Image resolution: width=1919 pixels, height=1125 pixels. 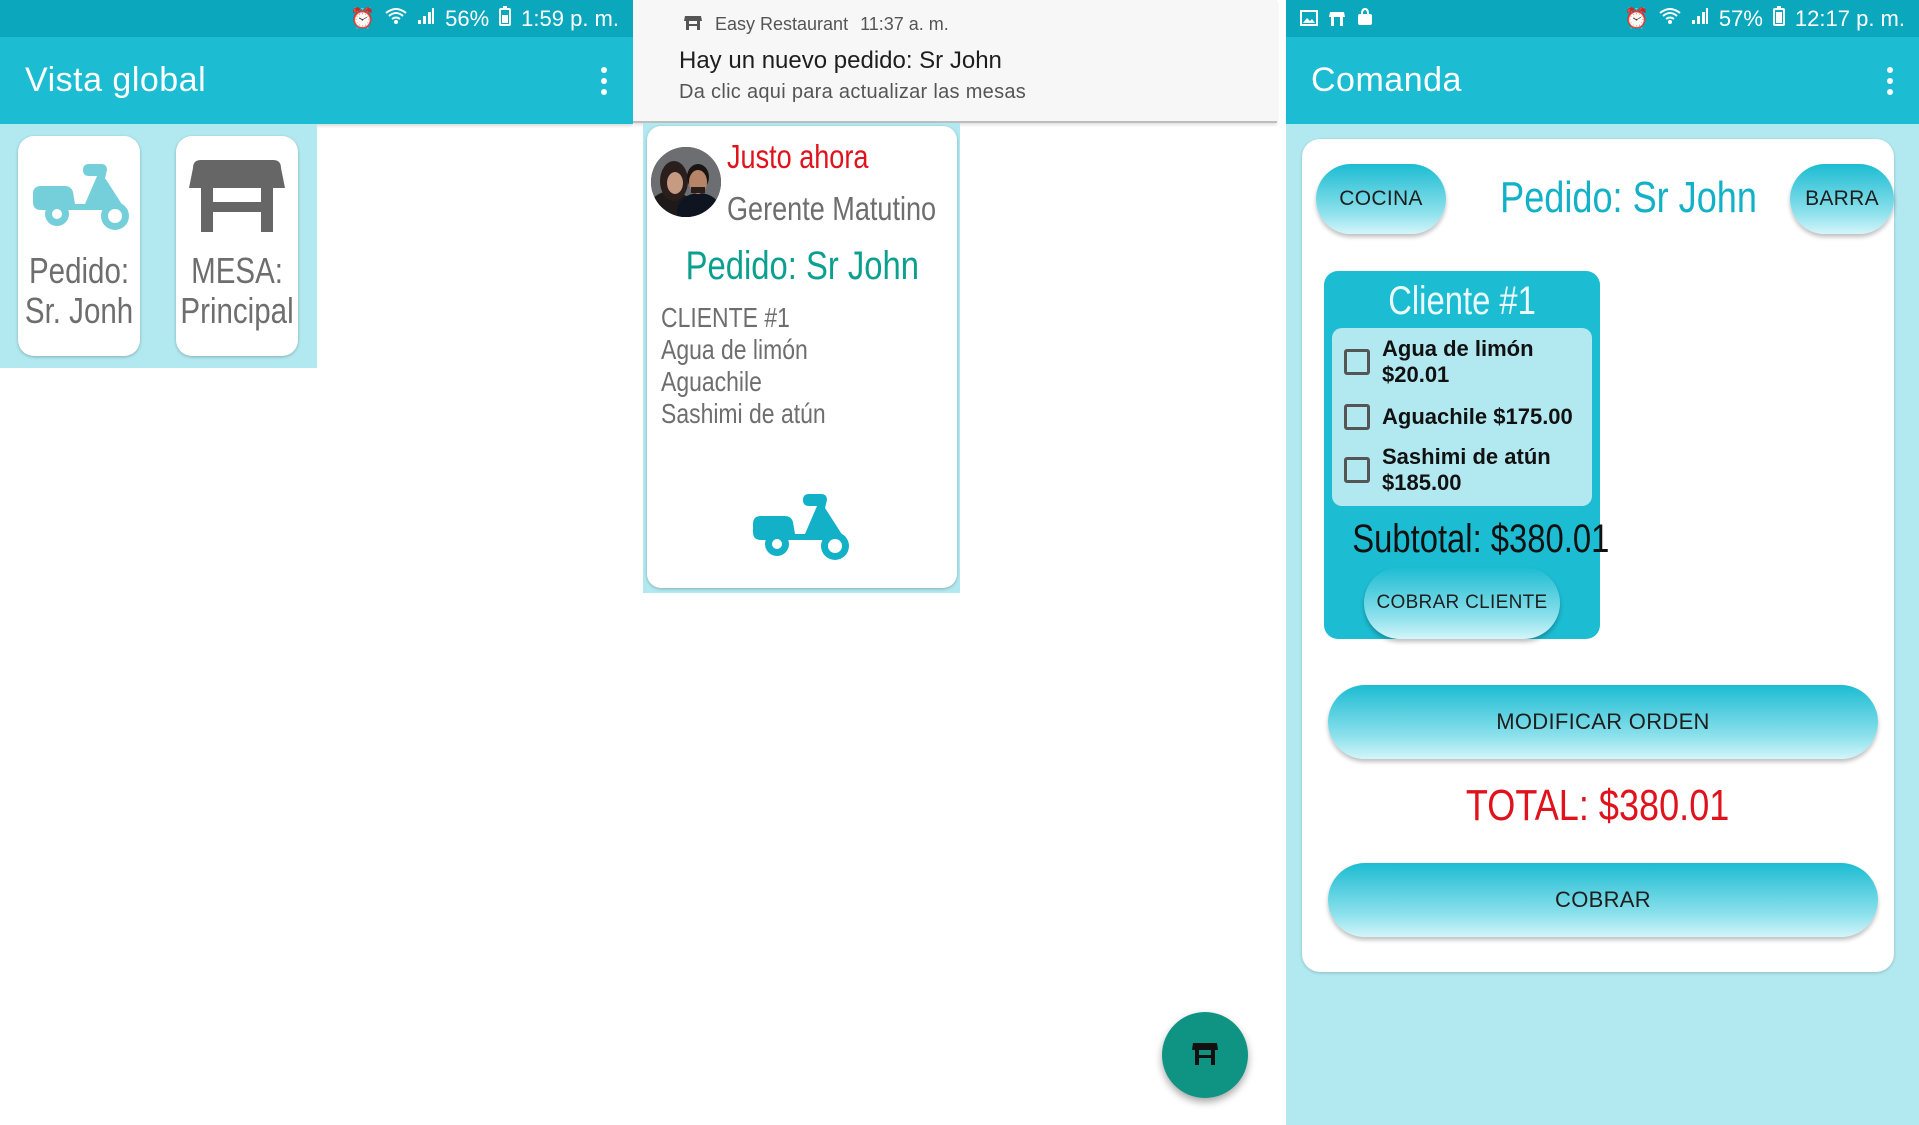 I want to click on notification-header: Easy Restaurant 11:37 a. m., so click(x=816, y=24).